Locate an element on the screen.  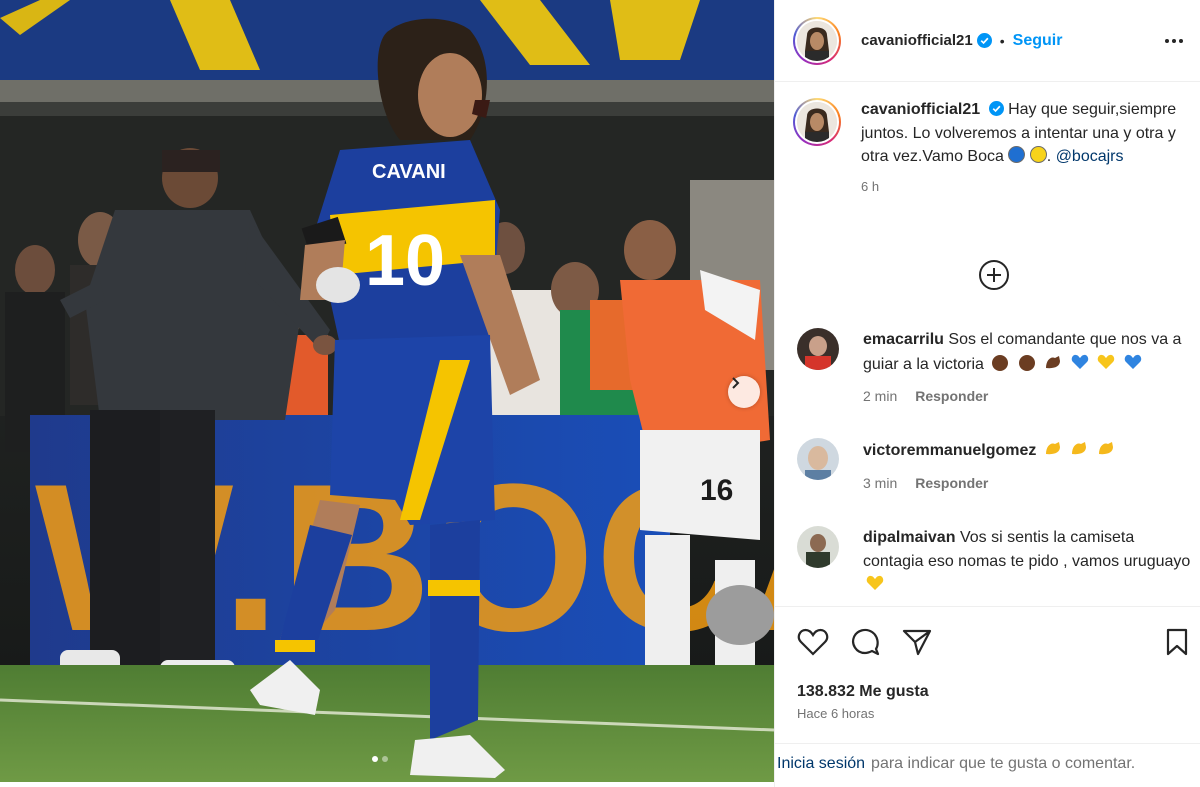
bench-number: 16 is located at coordinates (716, 490).